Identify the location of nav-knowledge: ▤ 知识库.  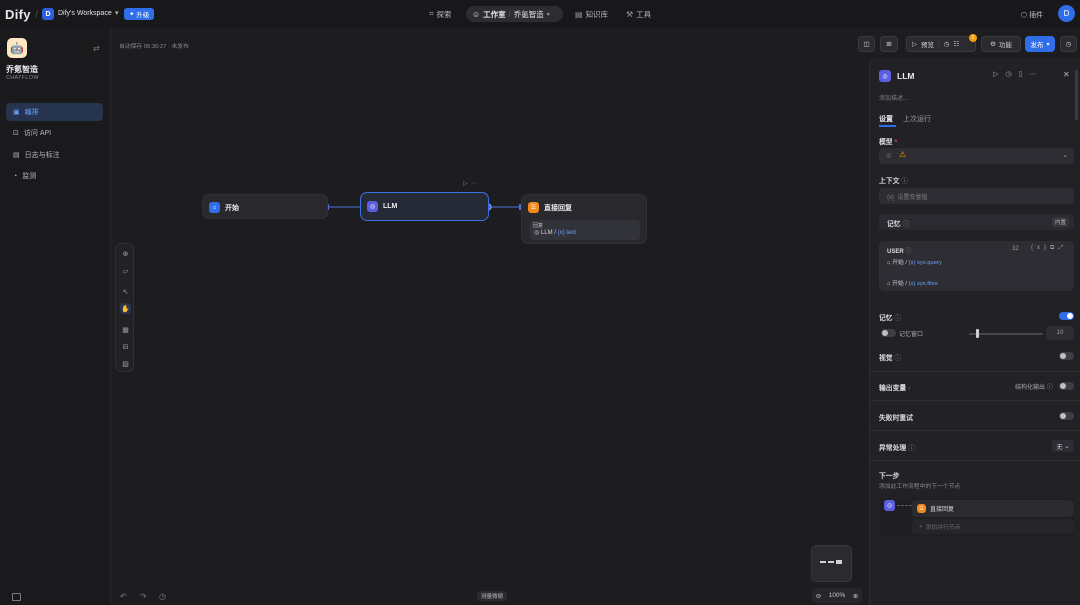
(591, 14).